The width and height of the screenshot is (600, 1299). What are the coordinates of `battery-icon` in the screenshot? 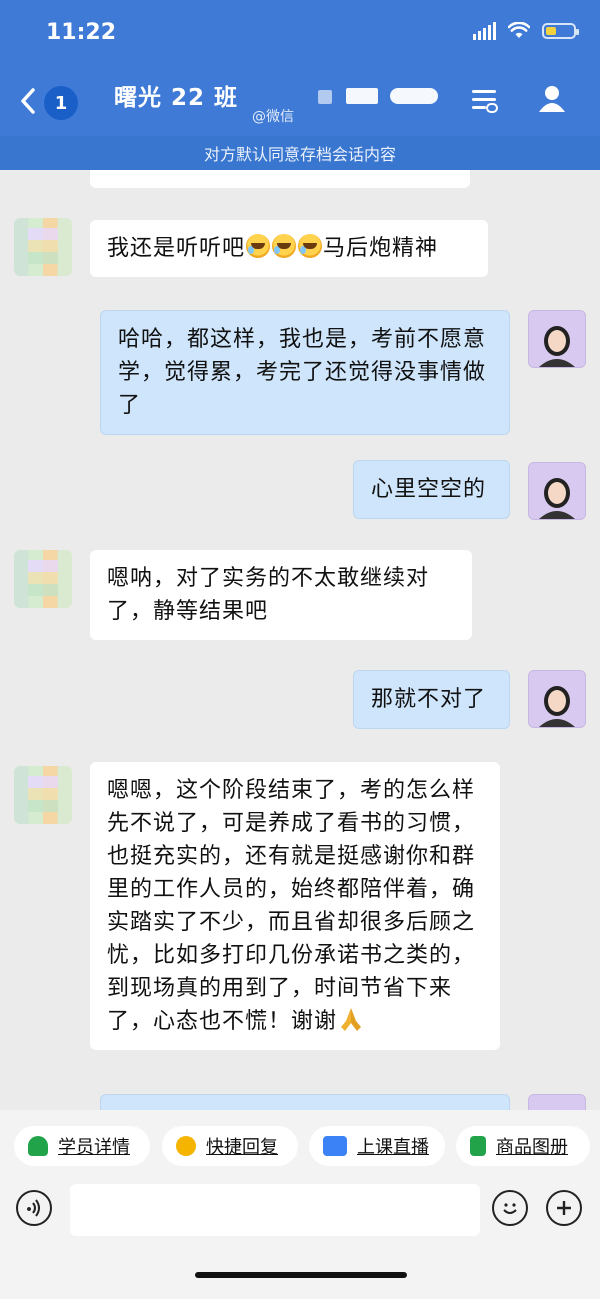 It's located at (560, 31).